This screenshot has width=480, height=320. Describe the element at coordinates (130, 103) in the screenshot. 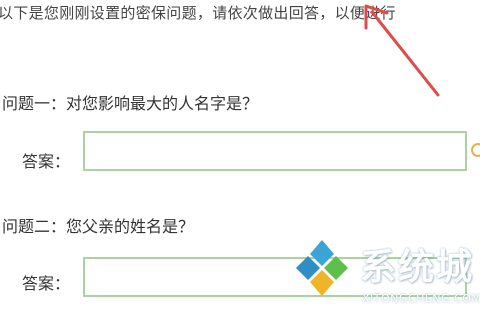

I see `question-1-label: 问题一：对您影响最大的人名字是？` at that location.